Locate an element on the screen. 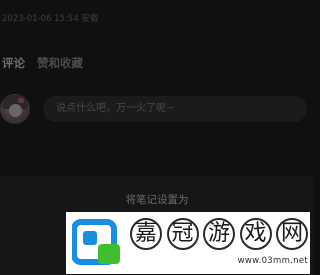 The height and width of the screenshot is (275, 320). avatar-face is located at coordinates (15, 110).